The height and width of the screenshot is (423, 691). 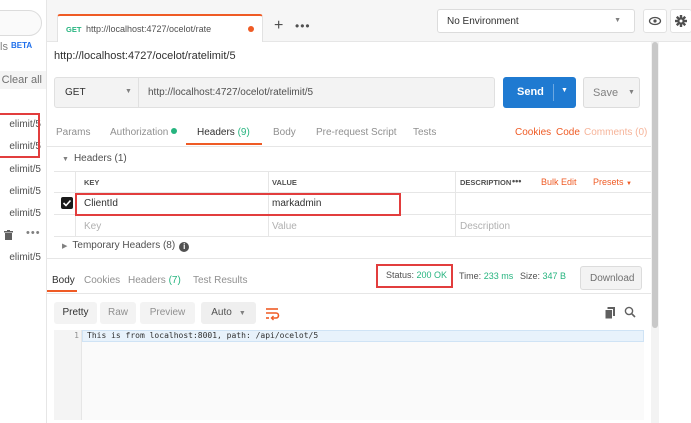 What do you see at coordinates (455, 204) in the screenshot?
I see `column-divider` at bounding box center [455, 204].